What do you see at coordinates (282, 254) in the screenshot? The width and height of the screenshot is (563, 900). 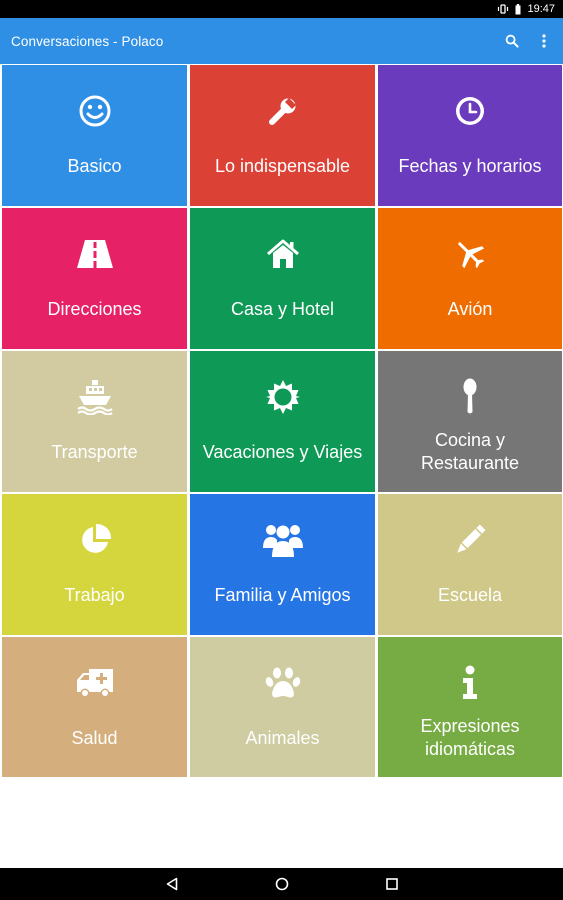 I see `home-icon` at bounding box center [282, 254].